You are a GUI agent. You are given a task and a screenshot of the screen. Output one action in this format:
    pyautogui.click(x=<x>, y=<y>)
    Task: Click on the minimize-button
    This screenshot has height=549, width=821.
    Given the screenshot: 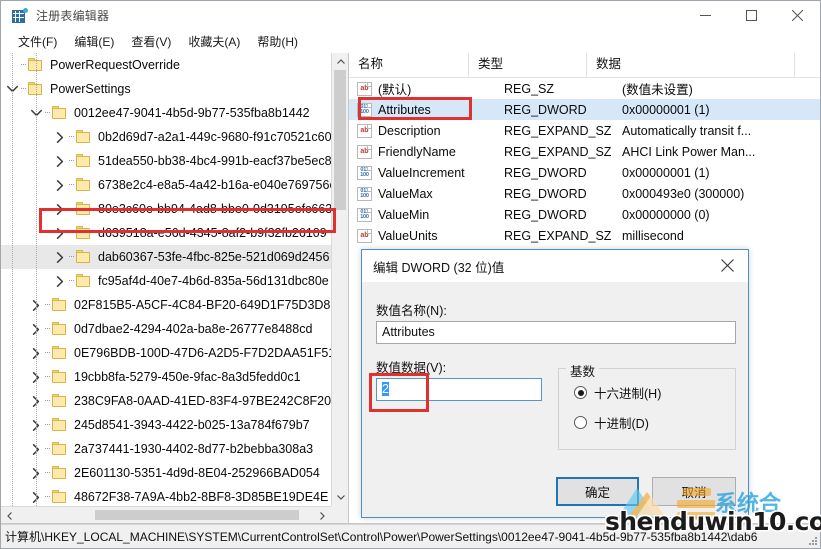 What is the action you would take?
    pyautogui.click(x=705, y=15)
    